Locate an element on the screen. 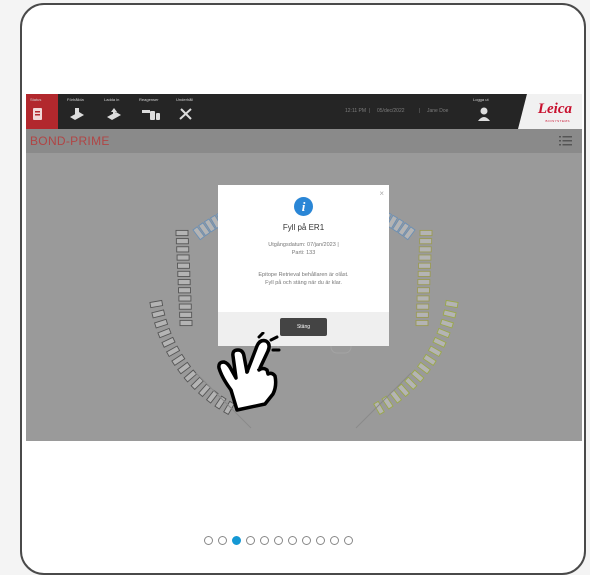 The width and height of the screenshot is (590, 575). nav-ladda-in-label: Ladda in is located at coordinates (112, 99).